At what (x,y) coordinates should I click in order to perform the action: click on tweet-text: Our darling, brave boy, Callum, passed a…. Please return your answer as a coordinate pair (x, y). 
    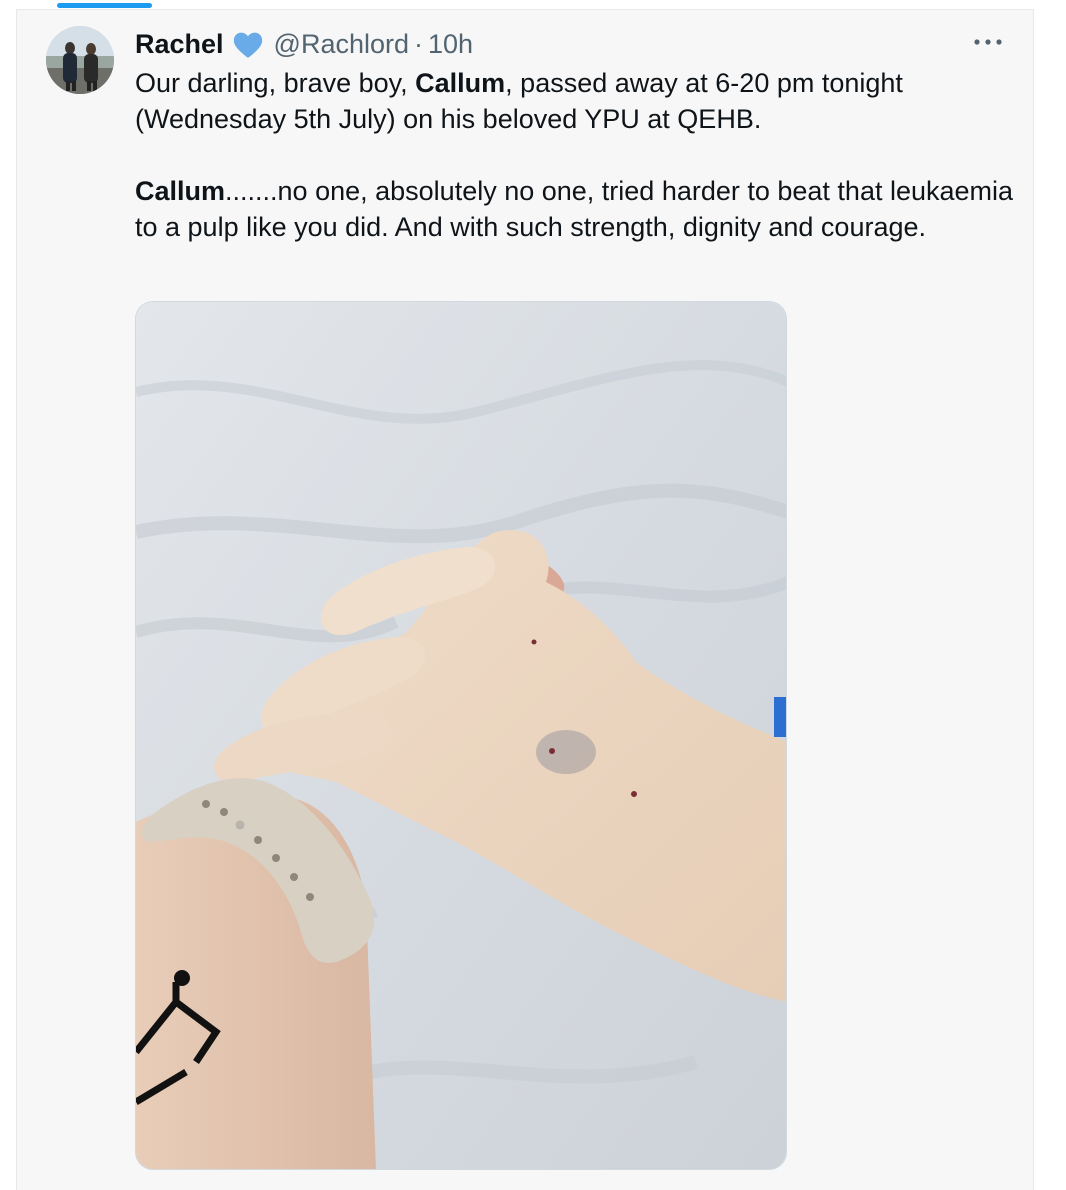
    Looking at the image, I should click on (575, 155).